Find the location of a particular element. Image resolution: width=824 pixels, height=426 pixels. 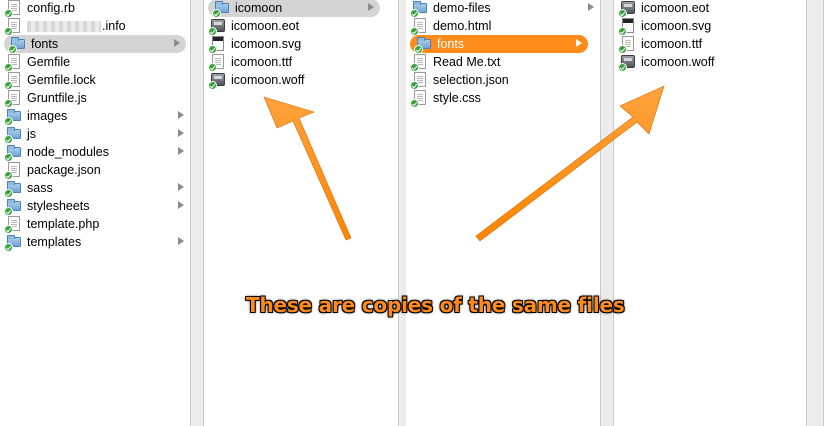

right-arrow is located at coordinates (570, 163).